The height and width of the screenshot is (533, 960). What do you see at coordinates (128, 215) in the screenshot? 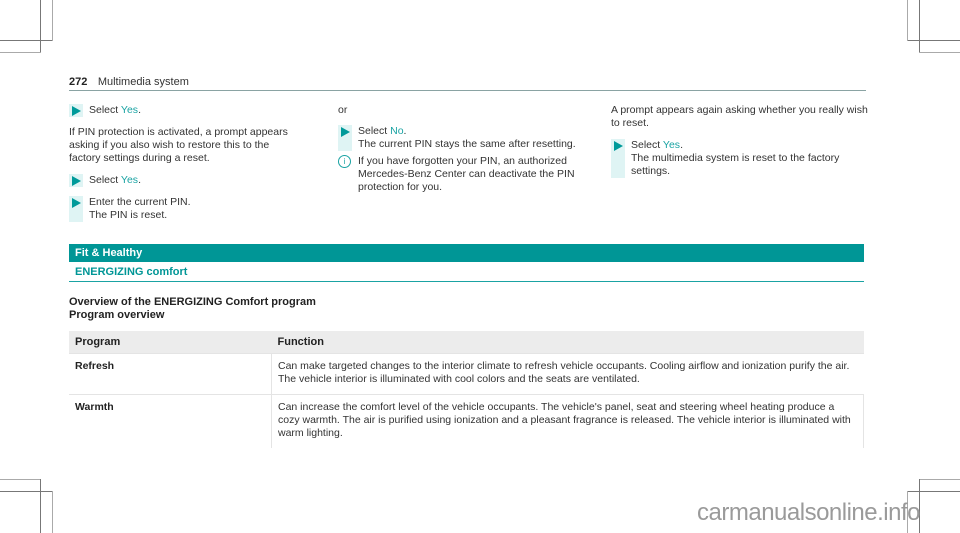
I see `step-result: The PIN is reset.` at bounding box center [128, 215].